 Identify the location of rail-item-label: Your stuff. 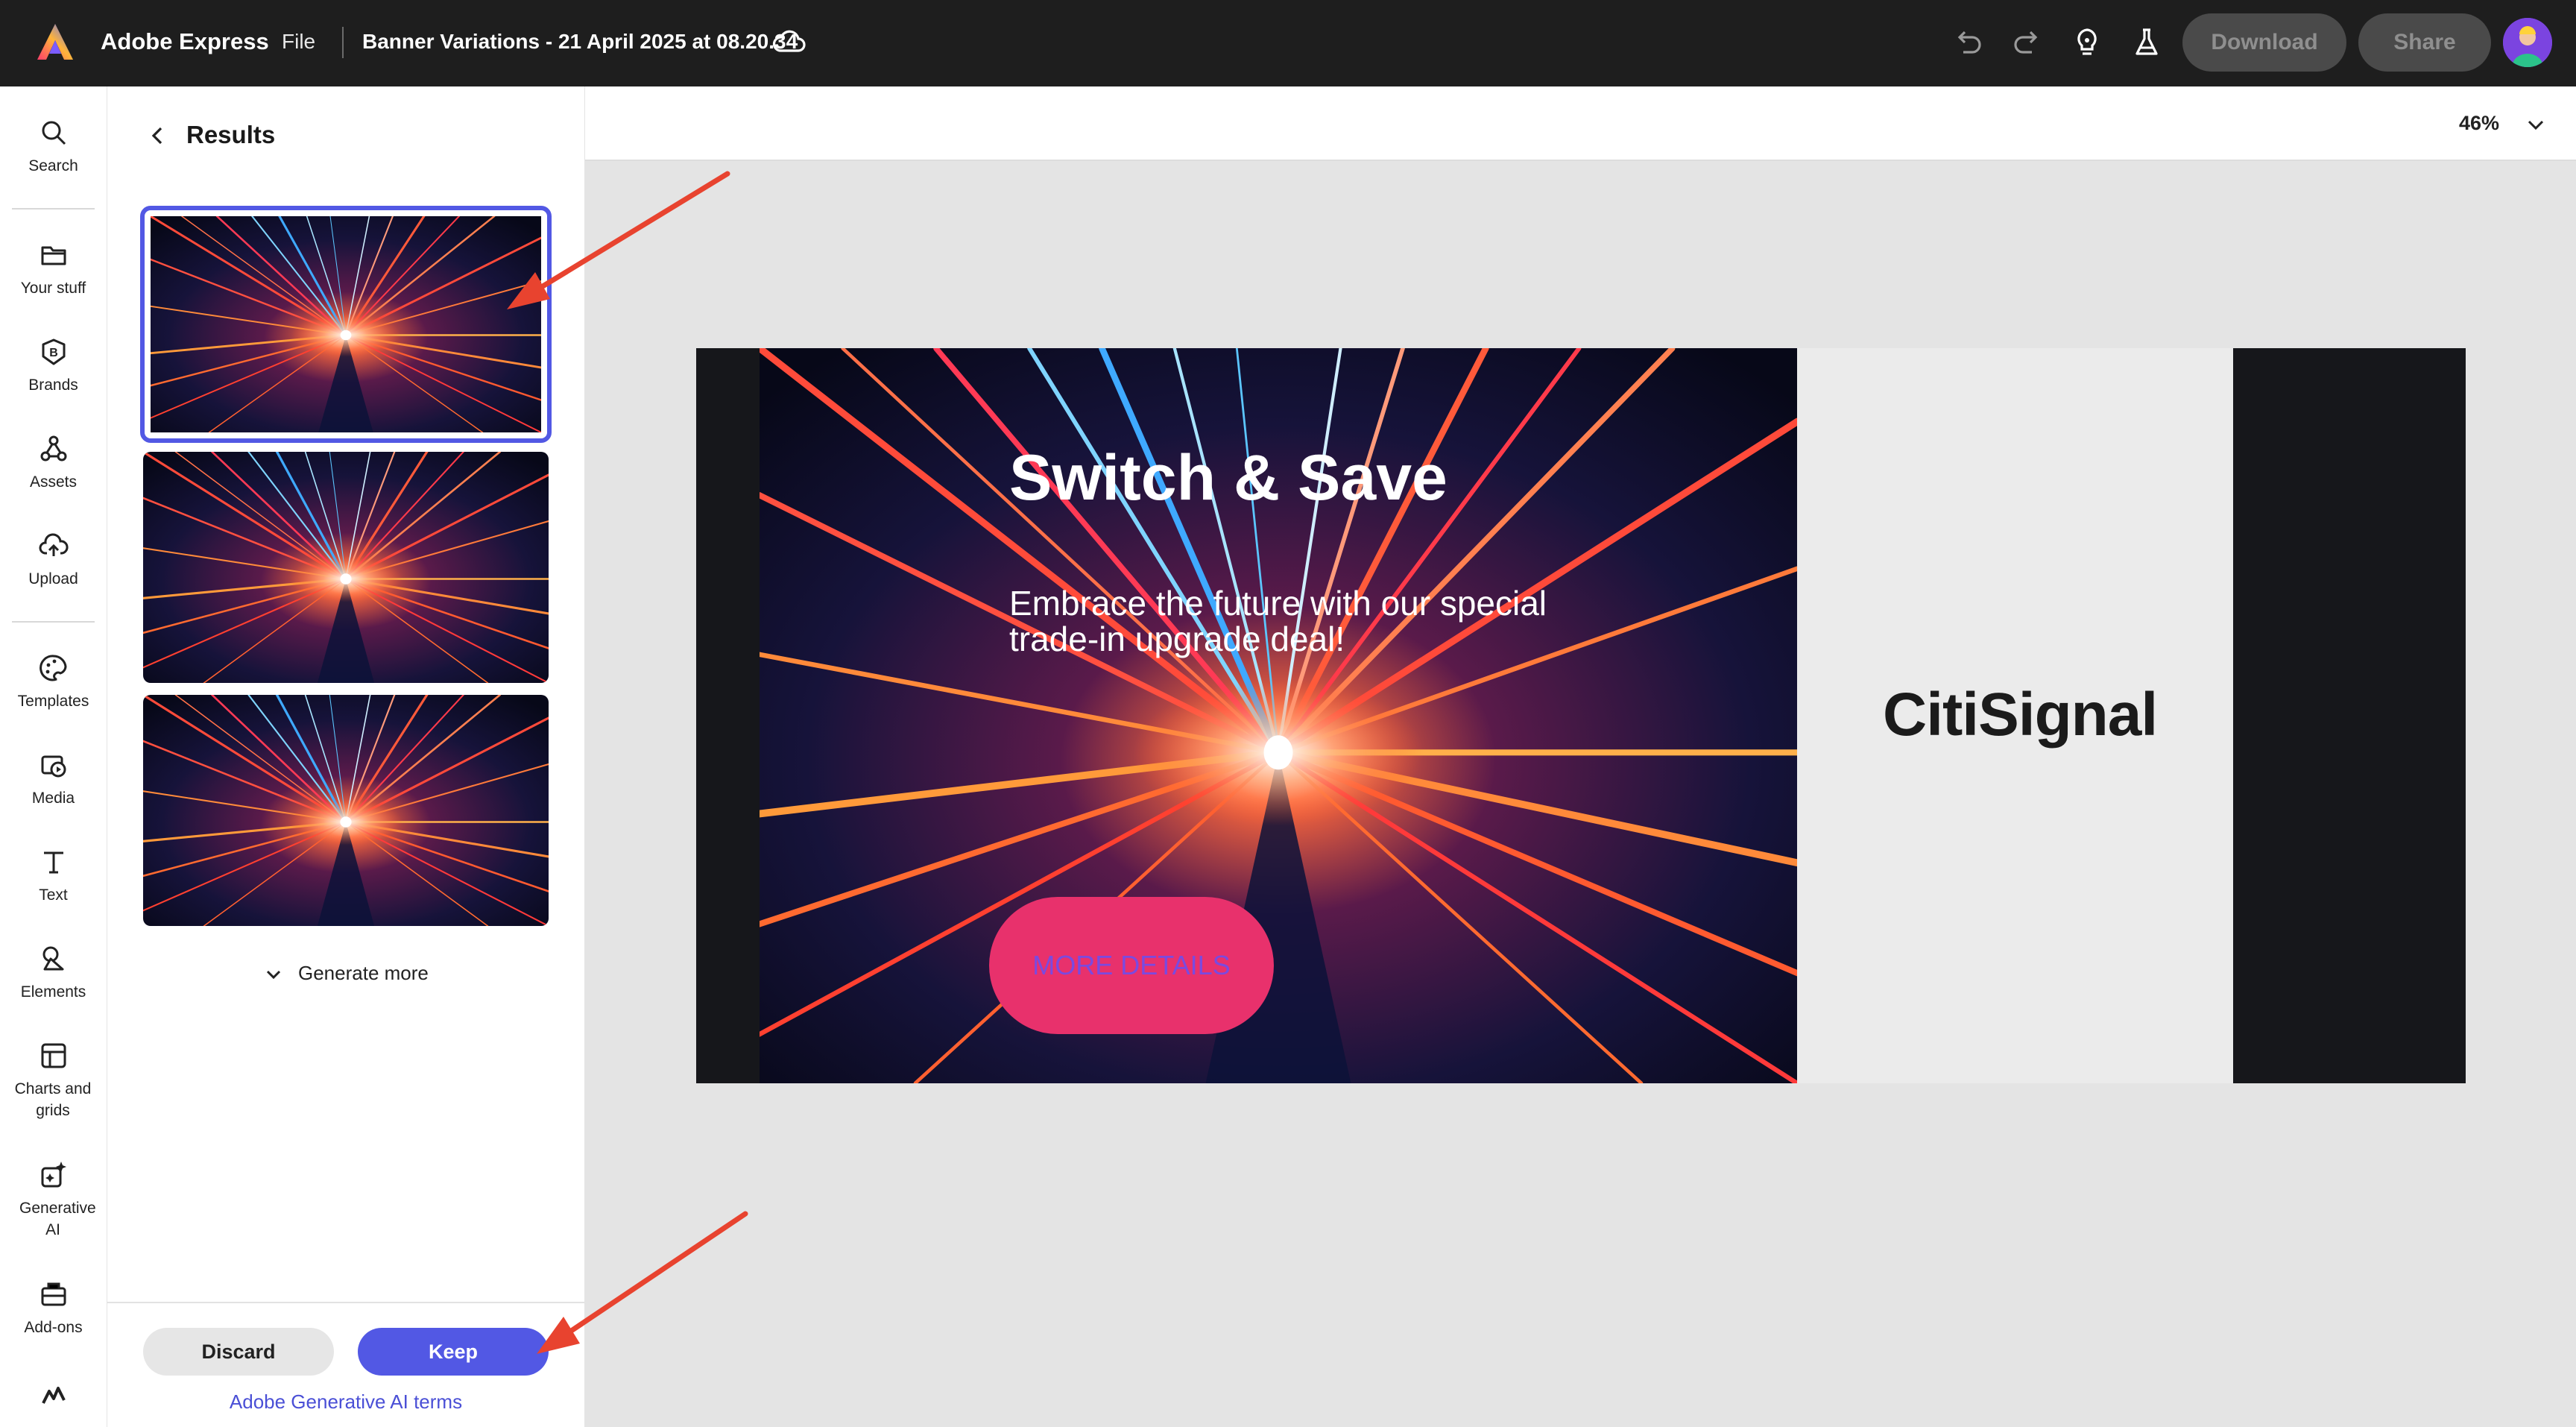
(53, 288).